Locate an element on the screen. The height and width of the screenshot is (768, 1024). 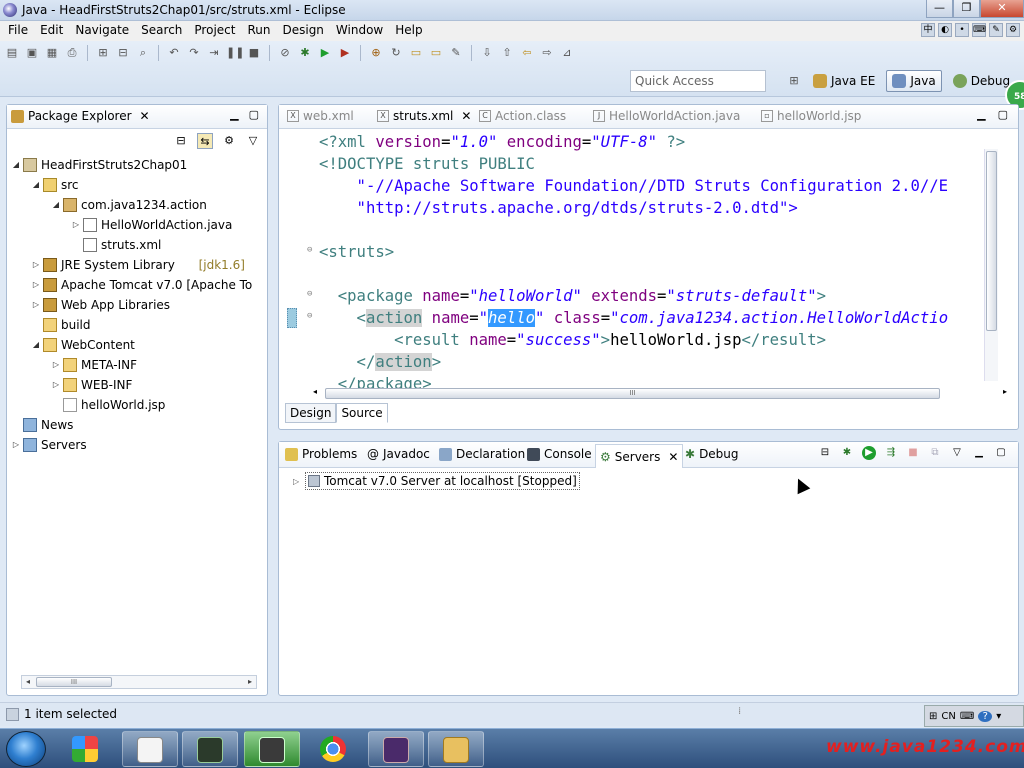
terminate-icon: ■ is located at coordinates (254, 53).